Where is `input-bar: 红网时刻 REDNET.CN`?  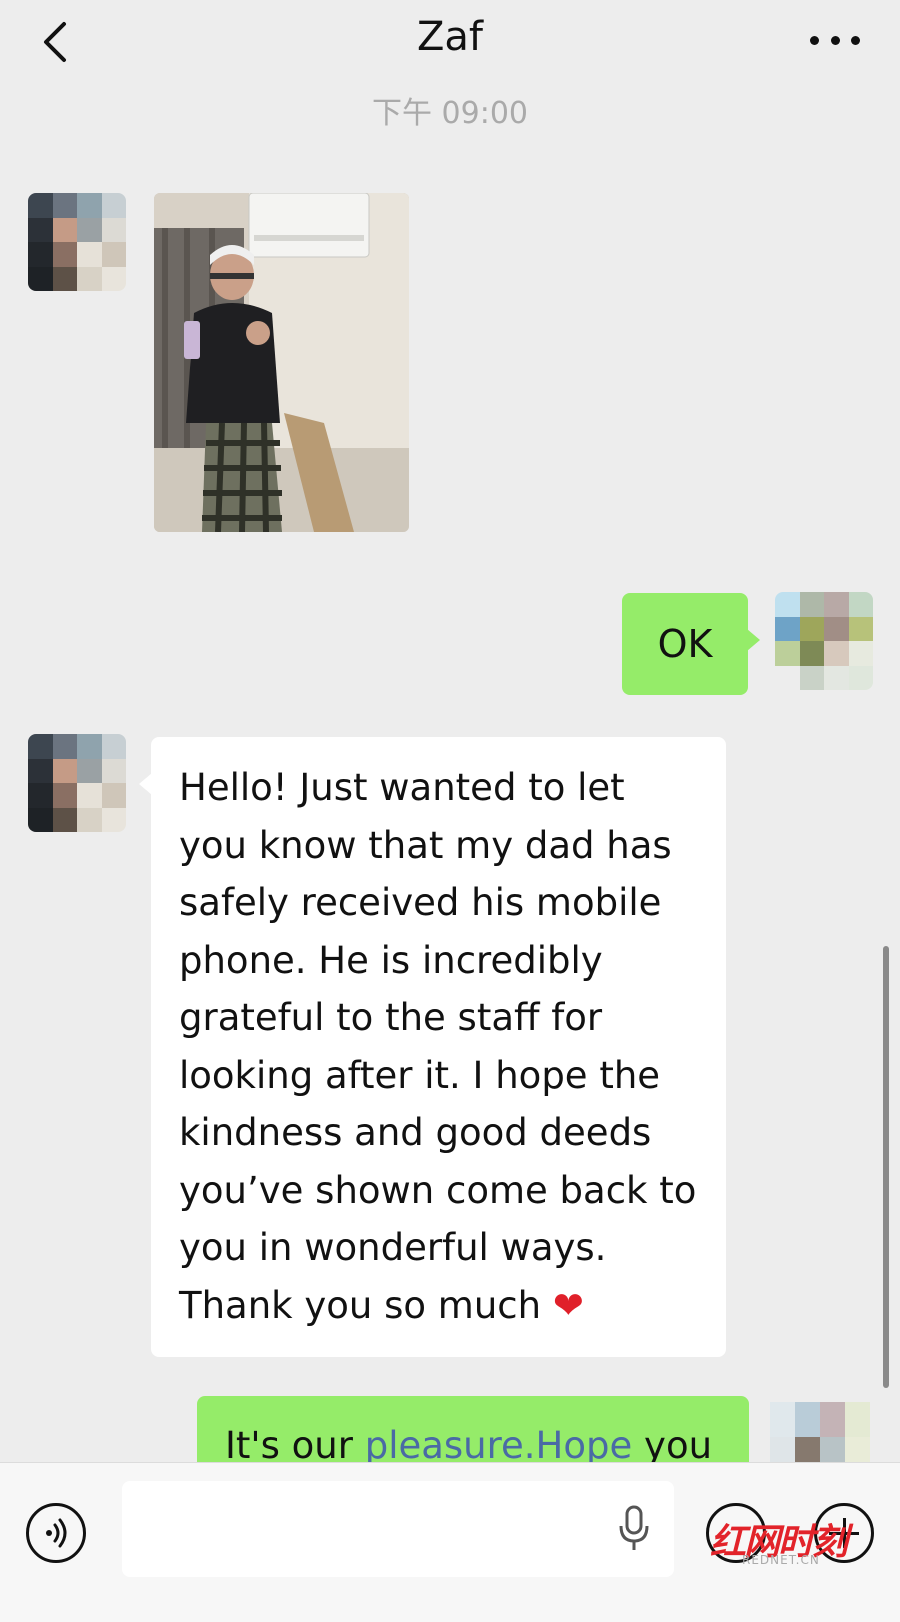
input-bar: 红网时刻 REDNET.CN is located at coordinates (450, 1542).